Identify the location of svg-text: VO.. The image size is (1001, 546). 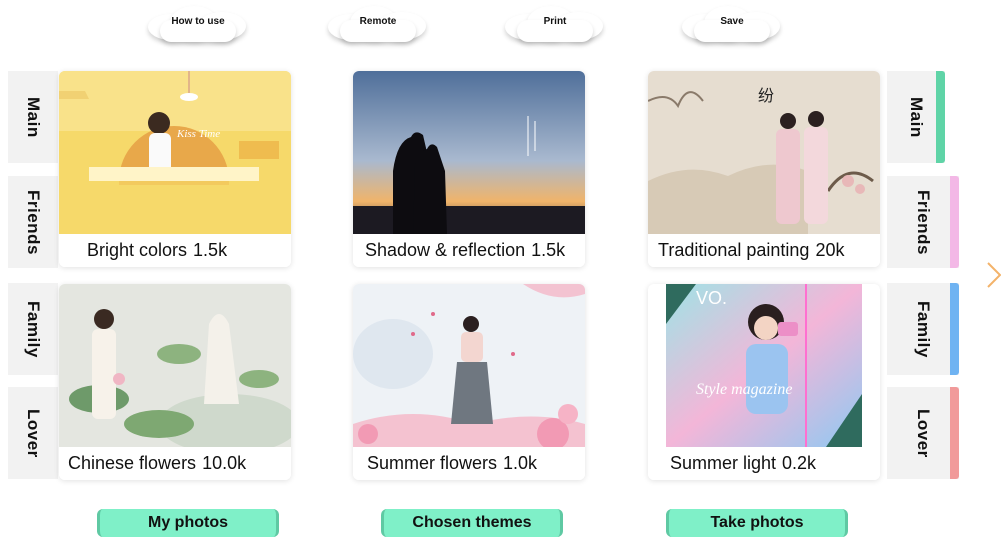
(711, 298).